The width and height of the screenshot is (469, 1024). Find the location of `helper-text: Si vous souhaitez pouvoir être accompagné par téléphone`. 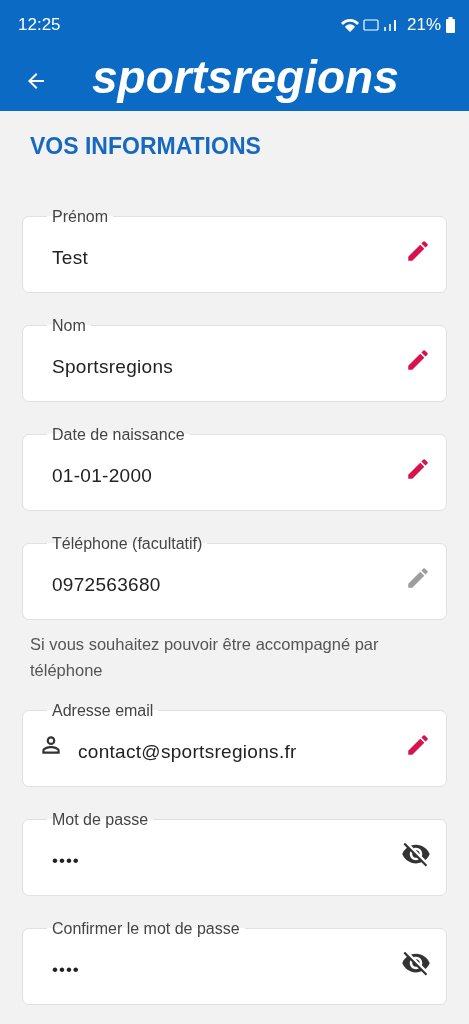

helper-text: Si vous souhaitez pouvoir être accompagné par téléphone is located at coordinates (205, 657).